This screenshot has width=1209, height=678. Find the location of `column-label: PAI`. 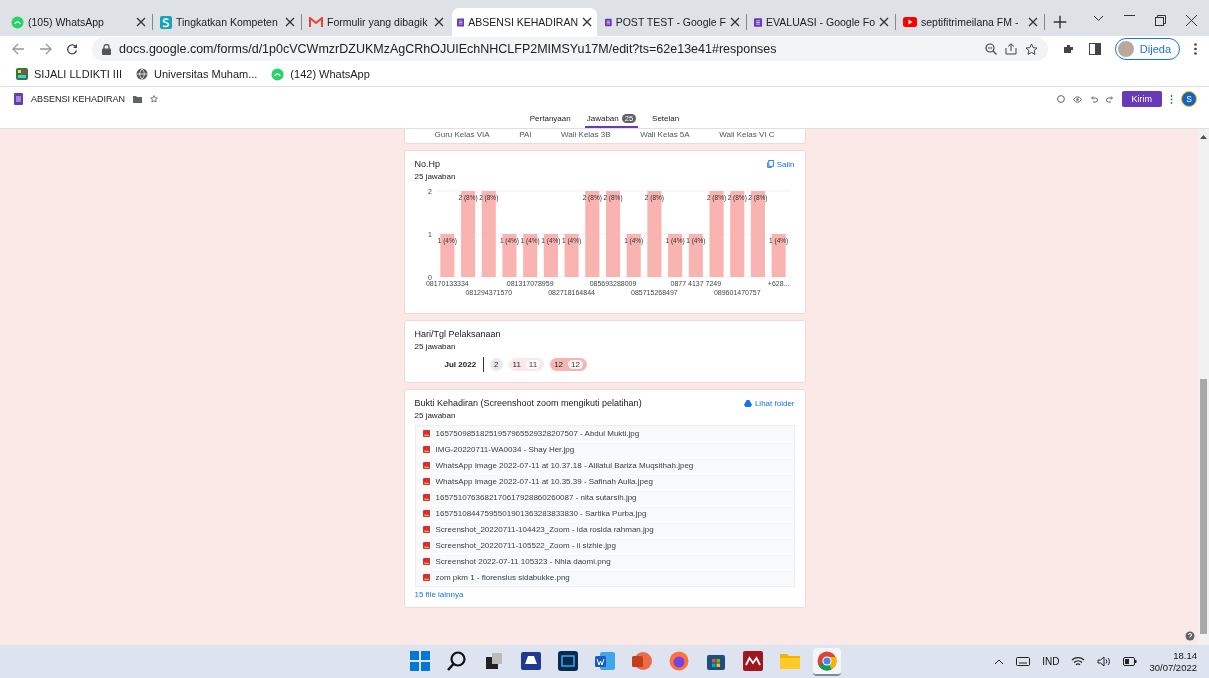

column-label: PAI is located at coordinates (525, 134).